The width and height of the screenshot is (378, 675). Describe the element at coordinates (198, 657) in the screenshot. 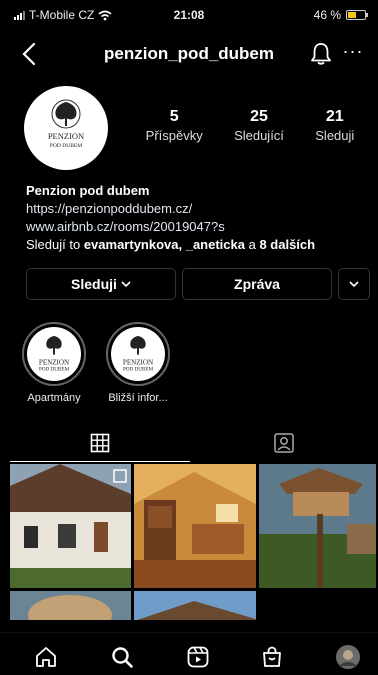

I see `reels-icon` at that location.